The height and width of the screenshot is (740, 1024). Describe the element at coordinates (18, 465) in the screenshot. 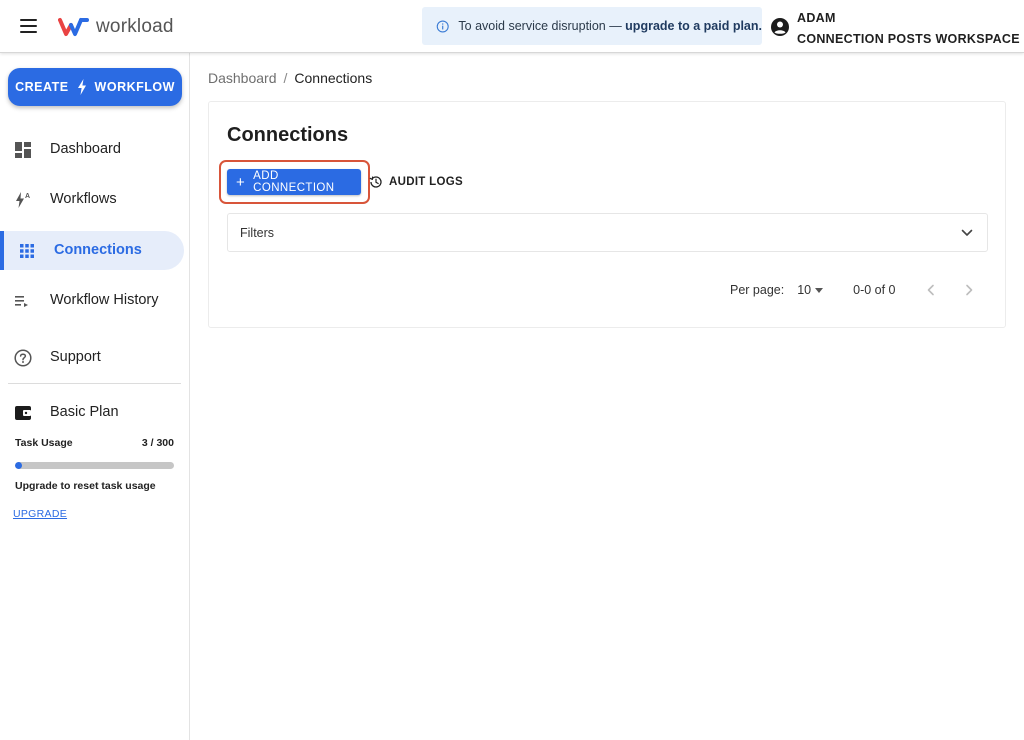

I see `task-usage-progress-fill` at that location.